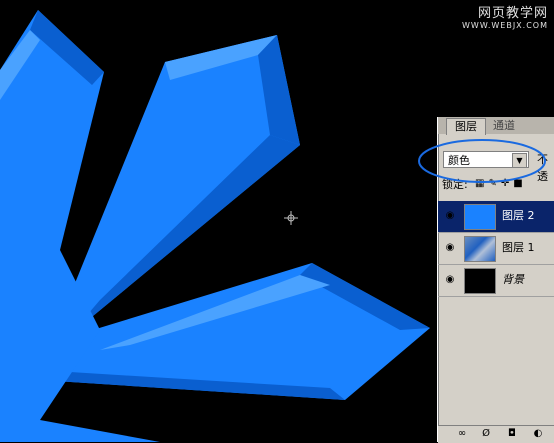 The image size is (554, 443). I want to click on tab-layers: 图层, so click(466, 126).